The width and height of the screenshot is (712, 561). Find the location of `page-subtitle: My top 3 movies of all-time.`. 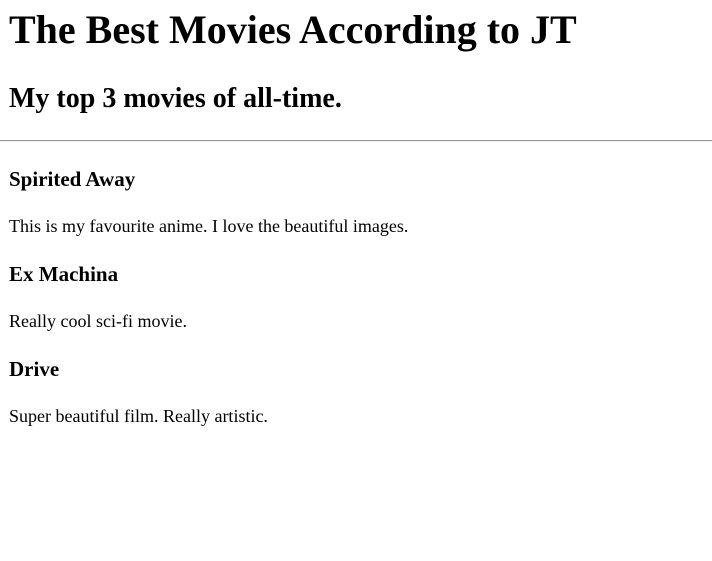

page-subtitle: My top 3 movies of all-time. is located at coordinates (175, 98).